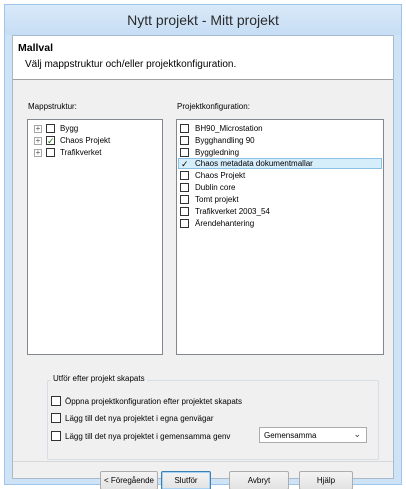  Describe the element at coordinates (280, 211) in the screenshot. I see `config-item: Trafikverket 2003_54` at that location.